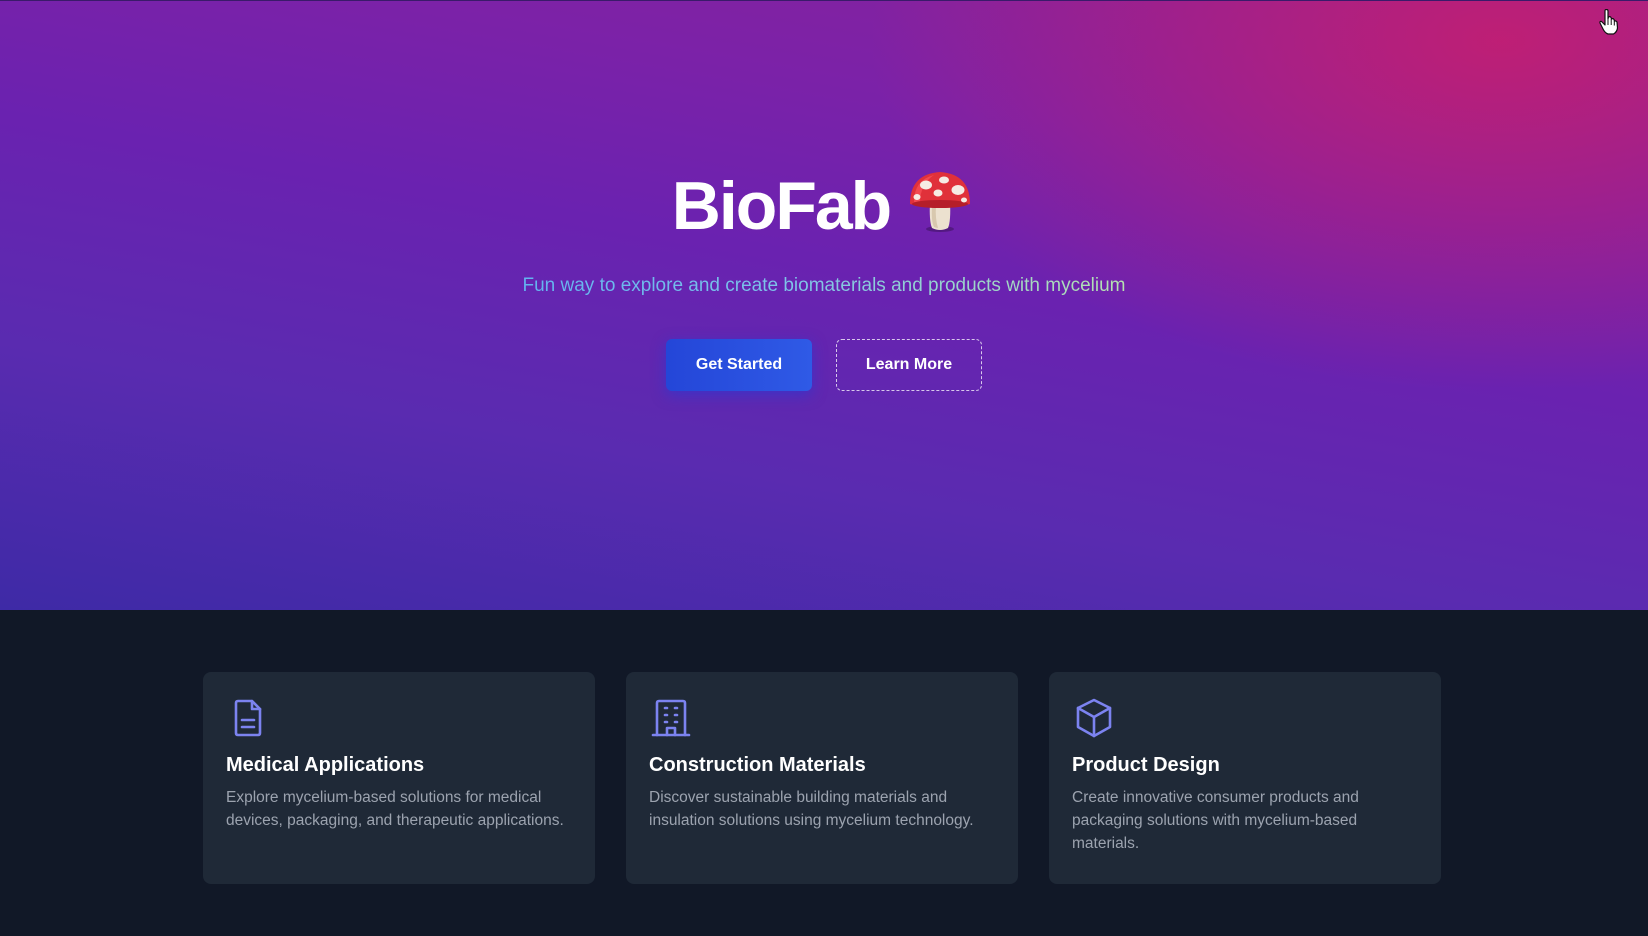  What do you see at coordinates (248, 718) in the screenshot?
I see `document-icon` at bounding box center [248, 718].